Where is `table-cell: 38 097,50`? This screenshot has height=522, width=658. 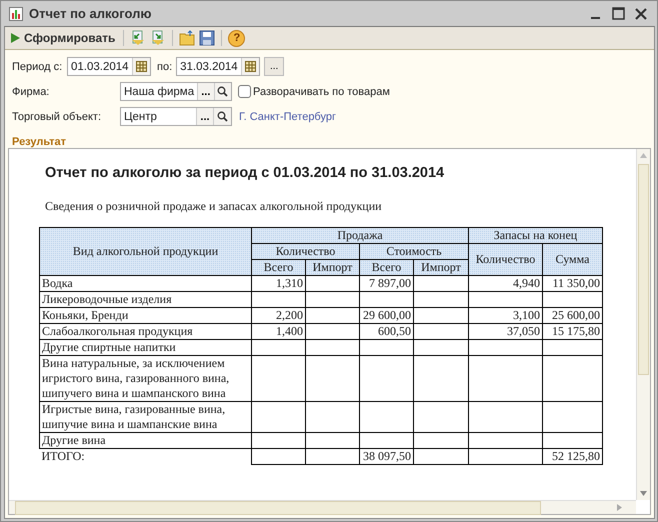 table-cell: 38 097,50 is located at coordinates (387, 456).